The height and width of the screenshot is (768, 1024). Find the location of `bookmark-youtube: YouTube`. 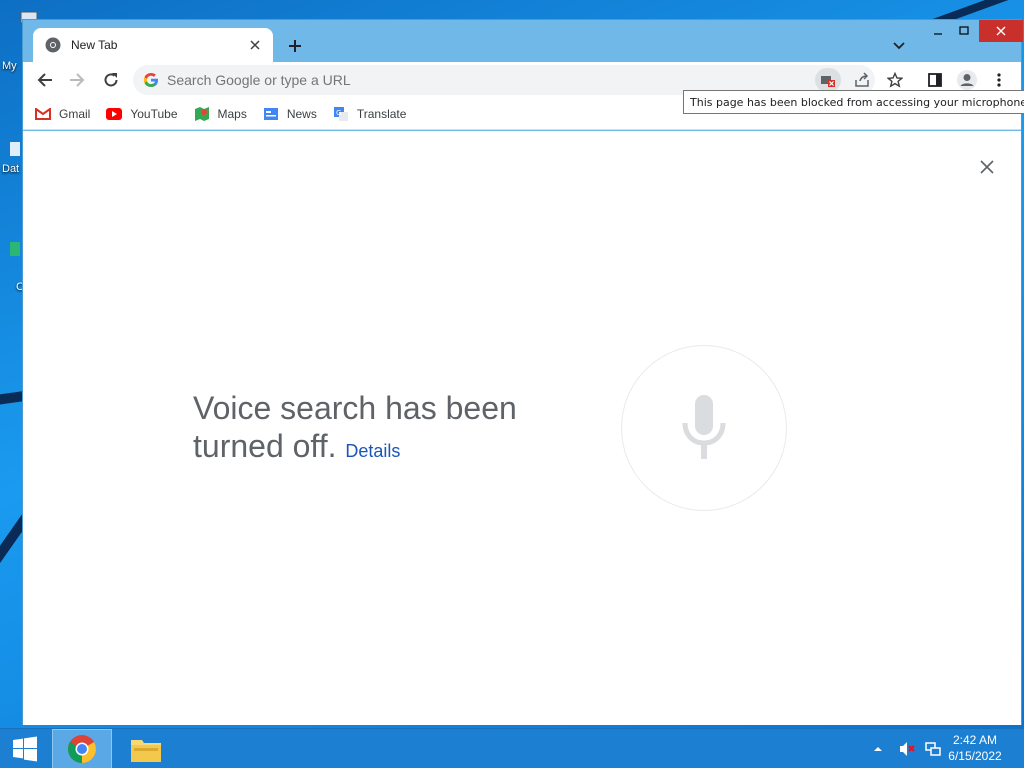

bookmark-youtube: YouTube is located at coordinates (142, 113).